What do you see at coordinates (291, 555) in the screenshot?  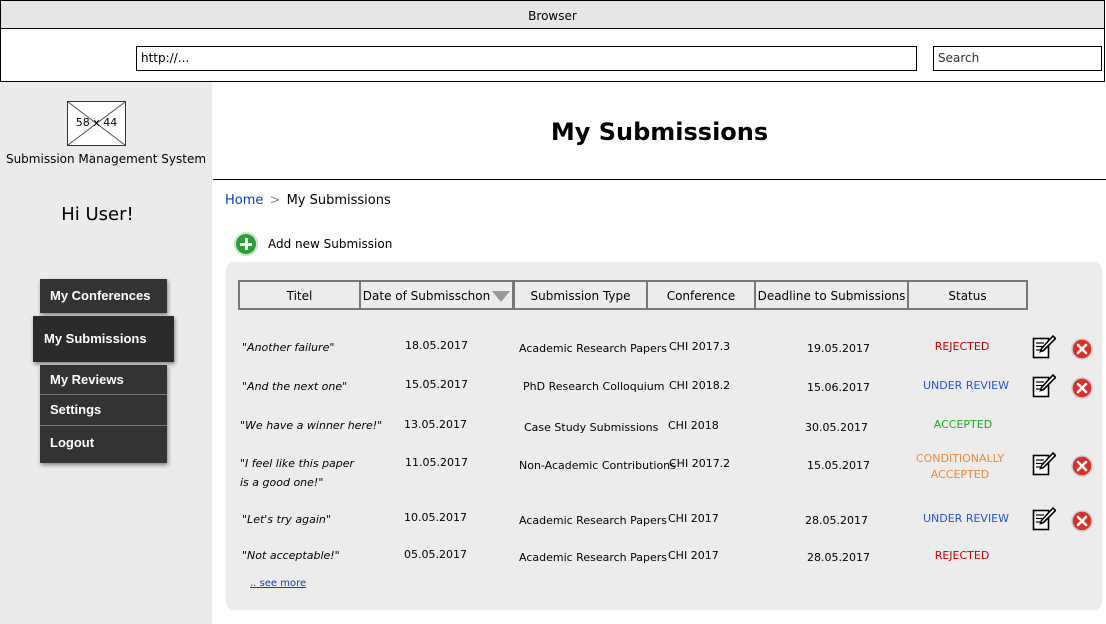 I see `row-title: "Not acceptable!"` at bounding box center [291, 555].